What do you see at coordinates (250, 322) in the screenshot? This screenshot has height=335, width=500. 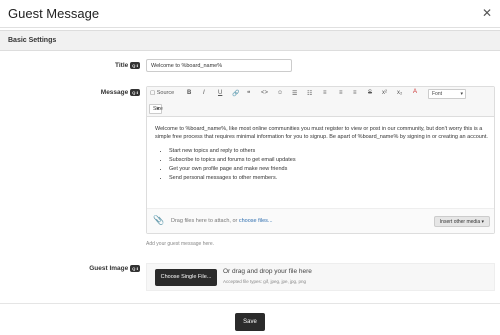 I see `save-button: Save` at bounding box center [250, 322].